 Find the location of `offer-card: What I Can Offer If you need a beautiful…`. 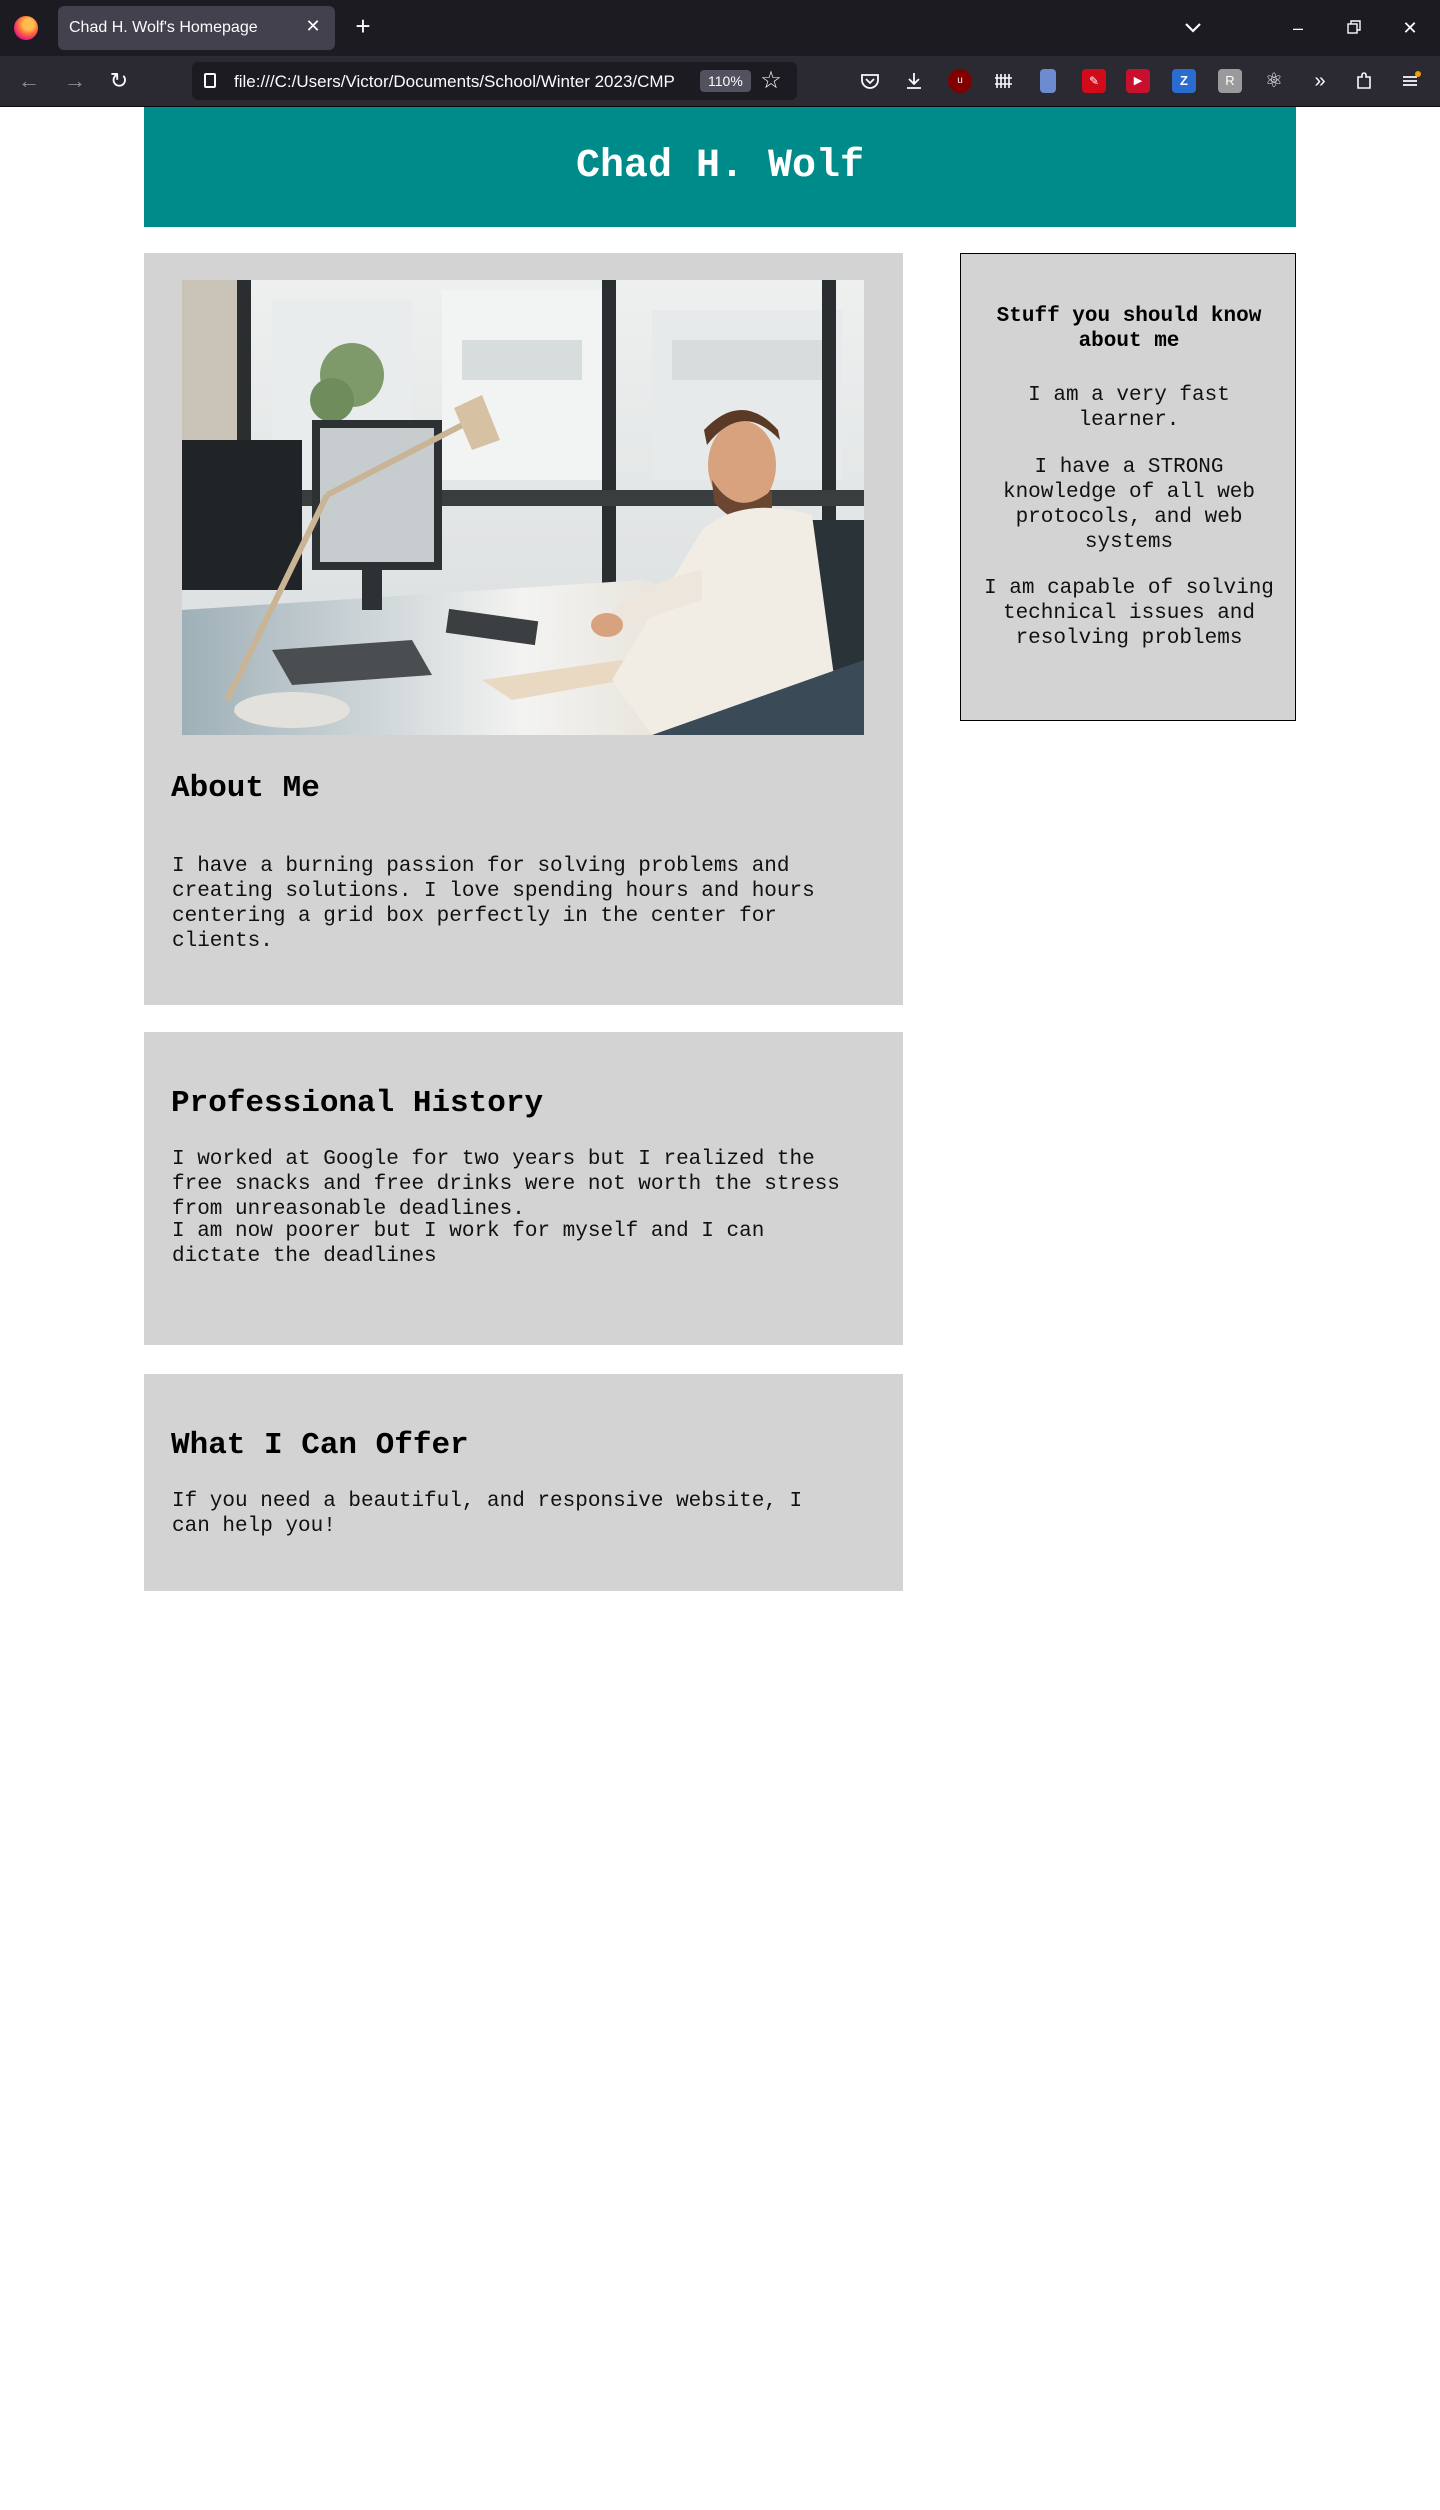

offer-card: What I Can Offer If you need a beautiful… is located at coordinates (523, 1482).